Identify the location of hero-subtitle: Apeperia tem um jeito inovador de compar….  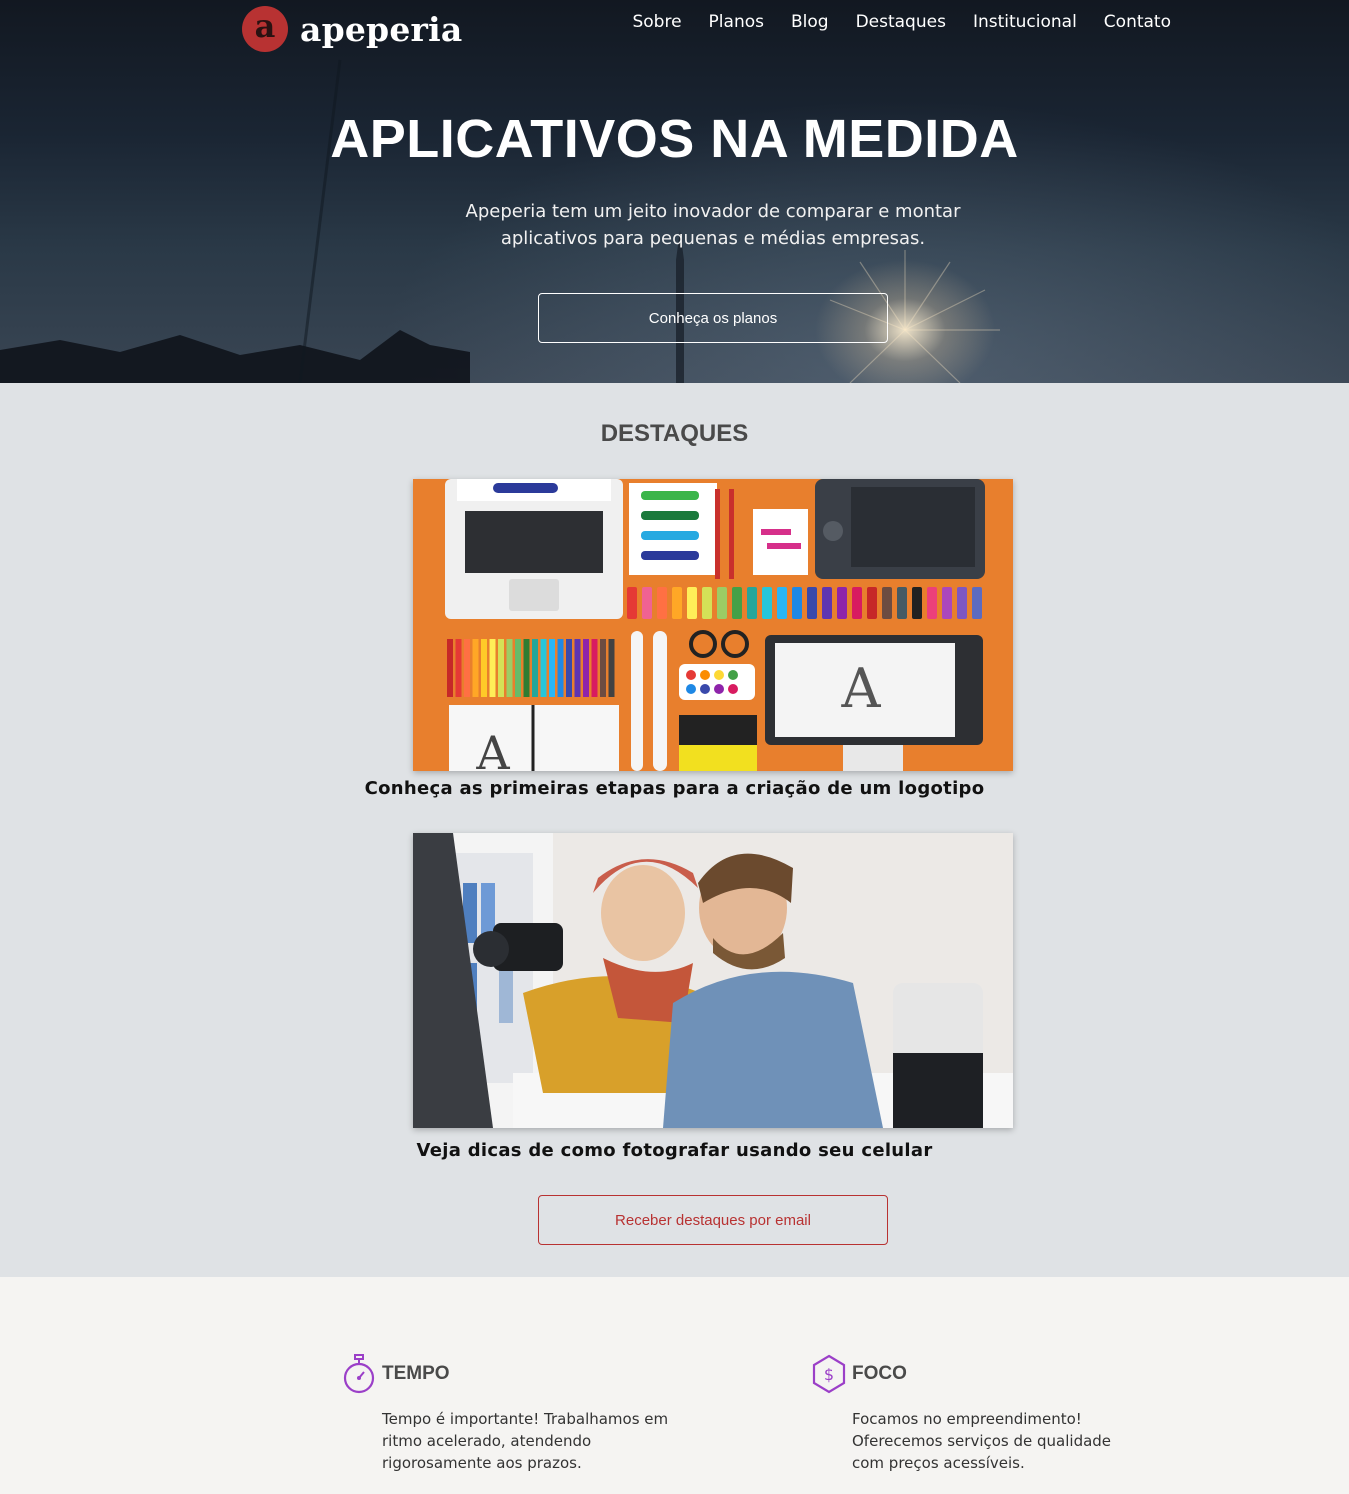
(713, 225).